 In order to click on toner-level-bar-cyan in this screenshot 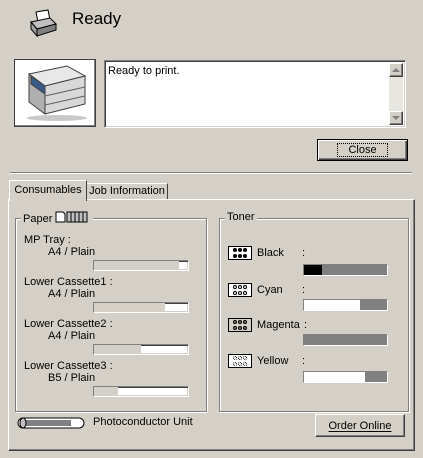, I will do `click(345, 305)`.